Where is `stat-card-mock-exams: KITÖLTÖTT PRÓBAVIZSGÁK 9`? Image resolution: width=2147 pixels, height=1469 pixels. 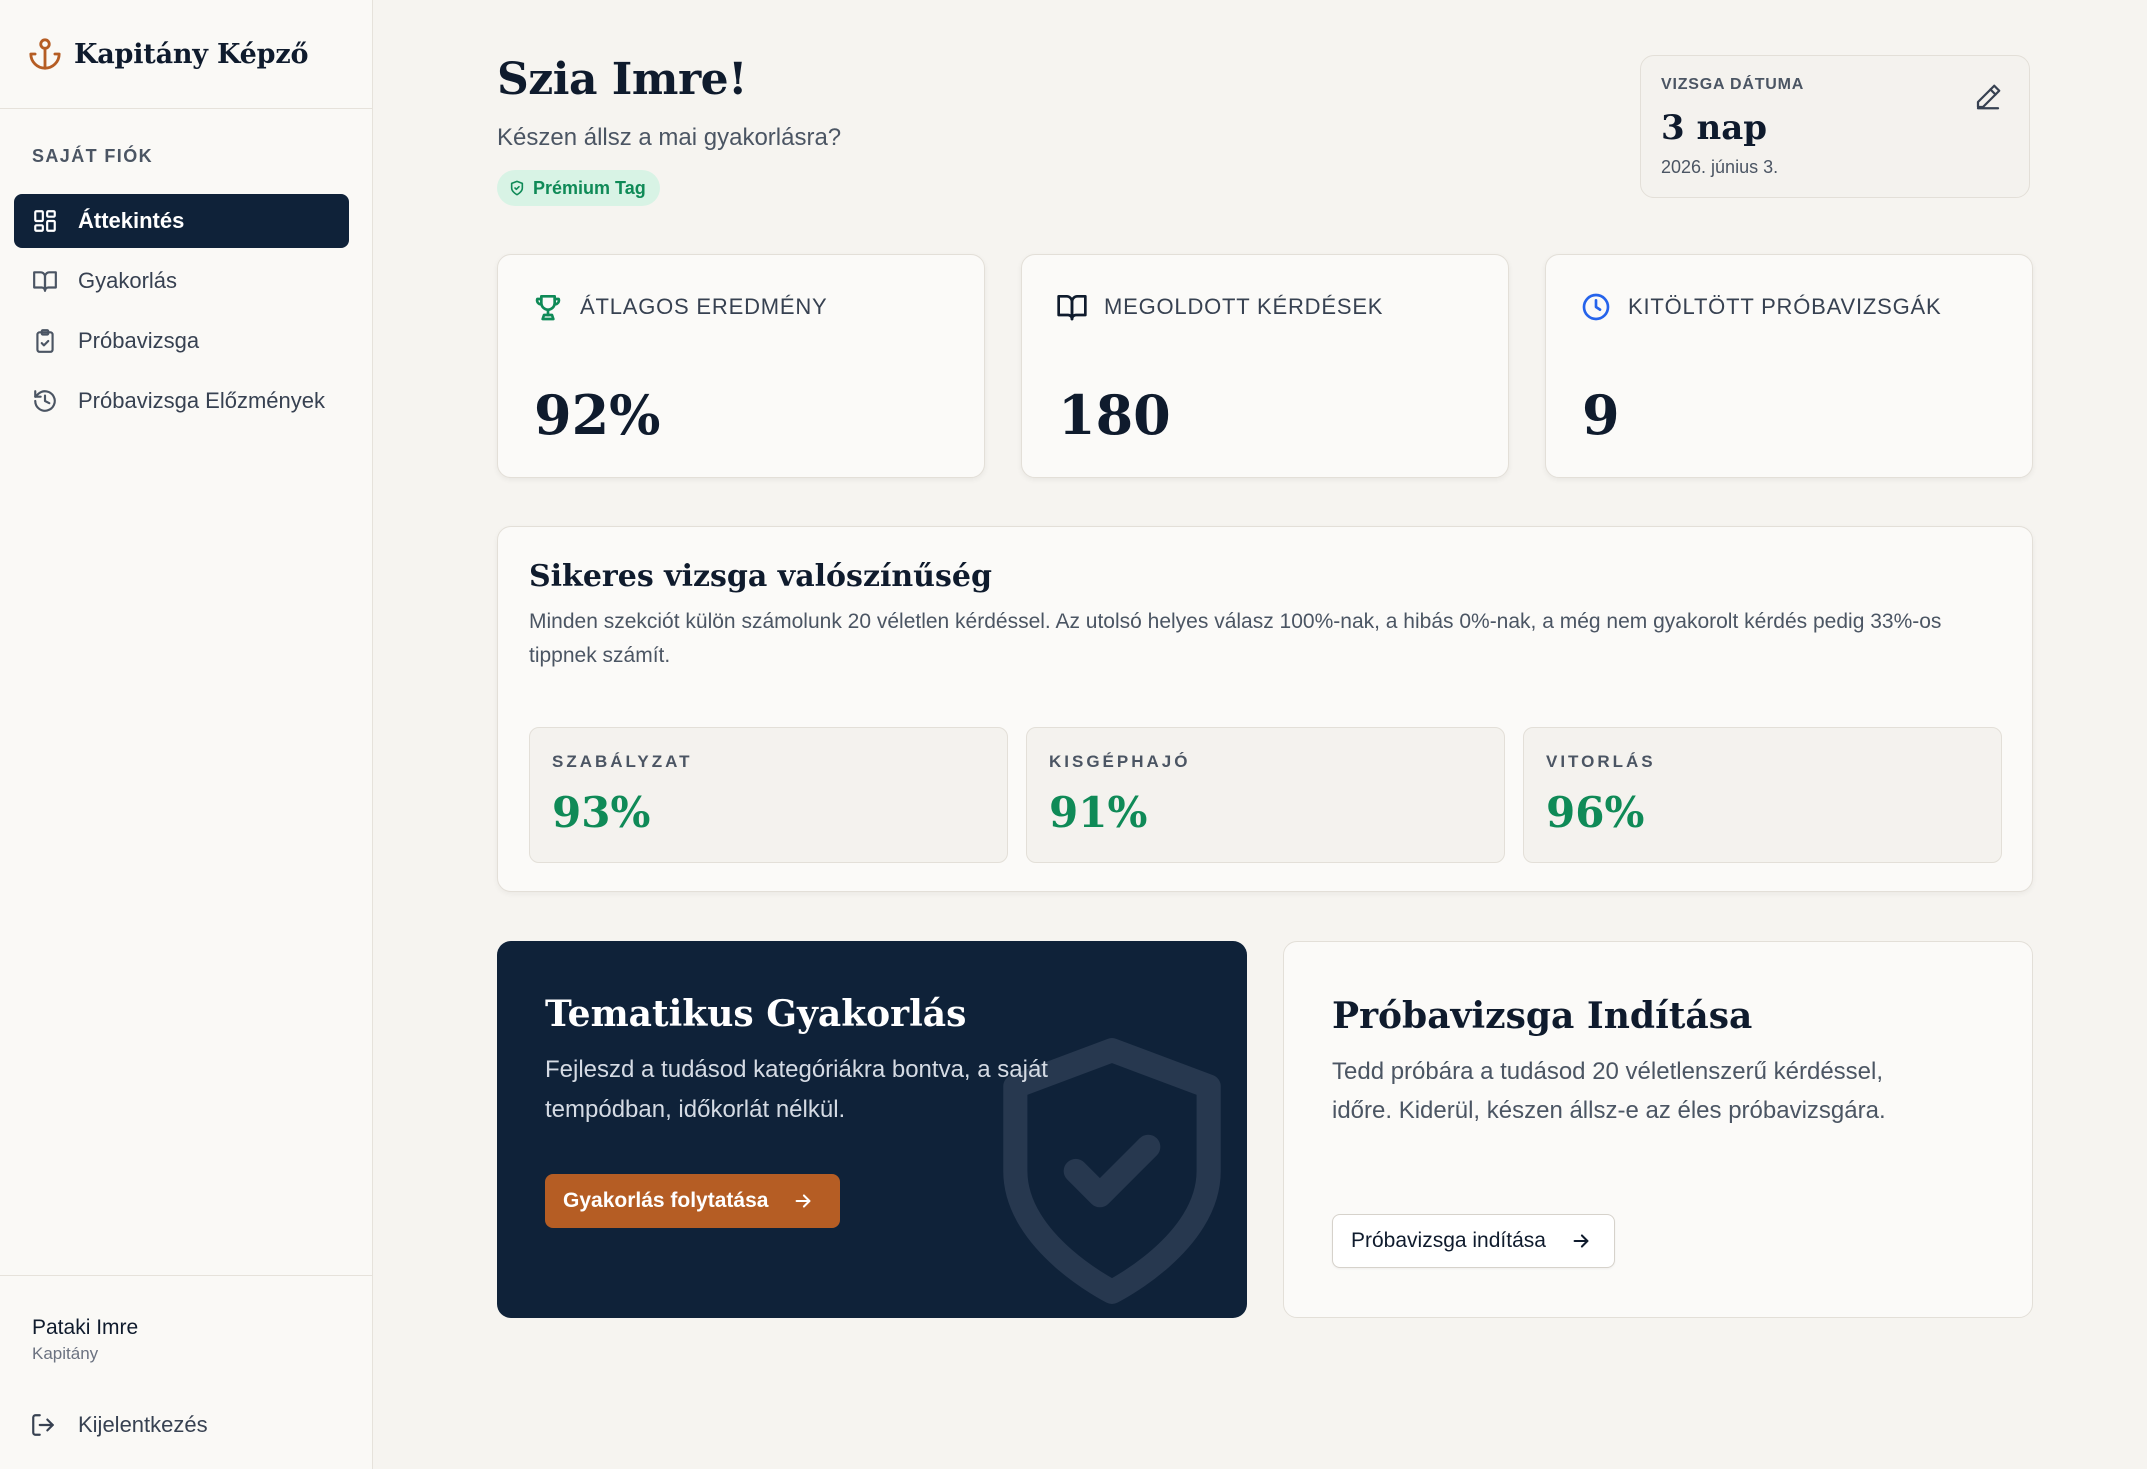
stat-card-mock-exams: KITÖLTÖTT PRÓBAVIZSGÁK 9 is located at coordinates (1789, 366).